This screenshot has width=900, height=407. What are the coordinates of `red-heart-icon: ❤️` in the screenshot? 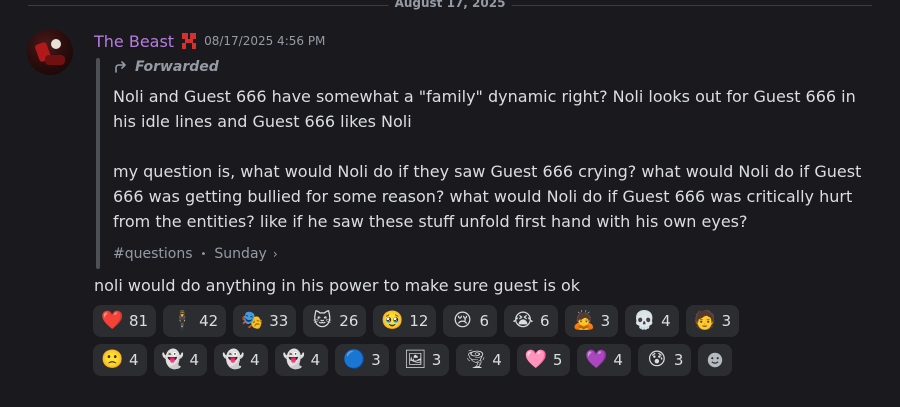 It's located at (112, 320).